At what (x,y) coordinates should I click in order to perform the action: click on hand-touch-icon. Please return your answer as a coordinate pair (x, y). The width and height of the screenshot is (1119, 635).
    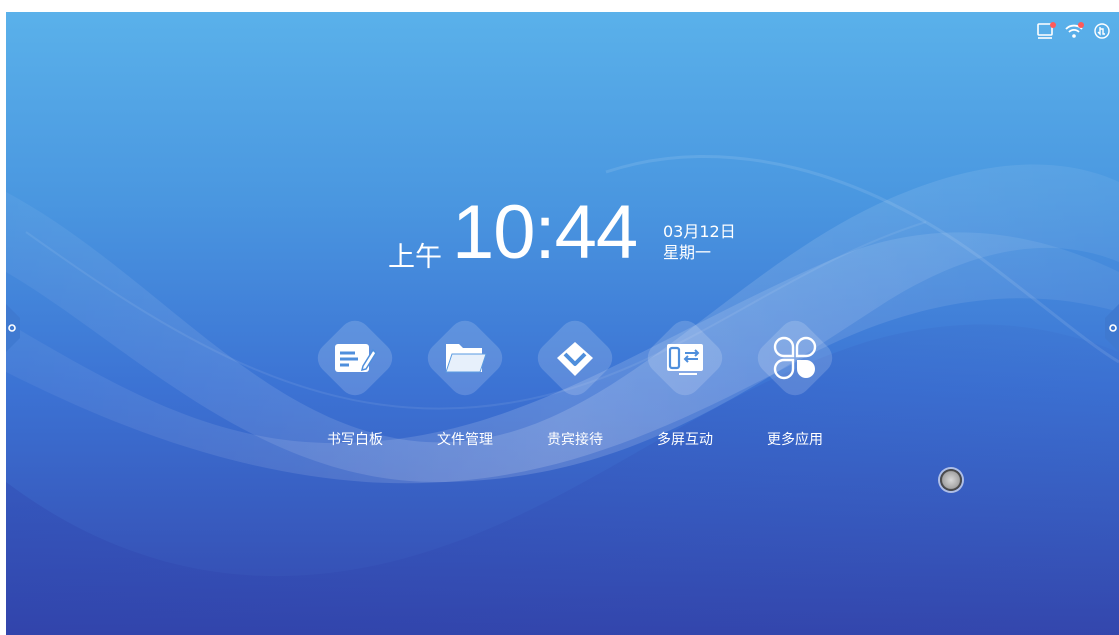
    Looking at the image, I should click on (1102, 31).